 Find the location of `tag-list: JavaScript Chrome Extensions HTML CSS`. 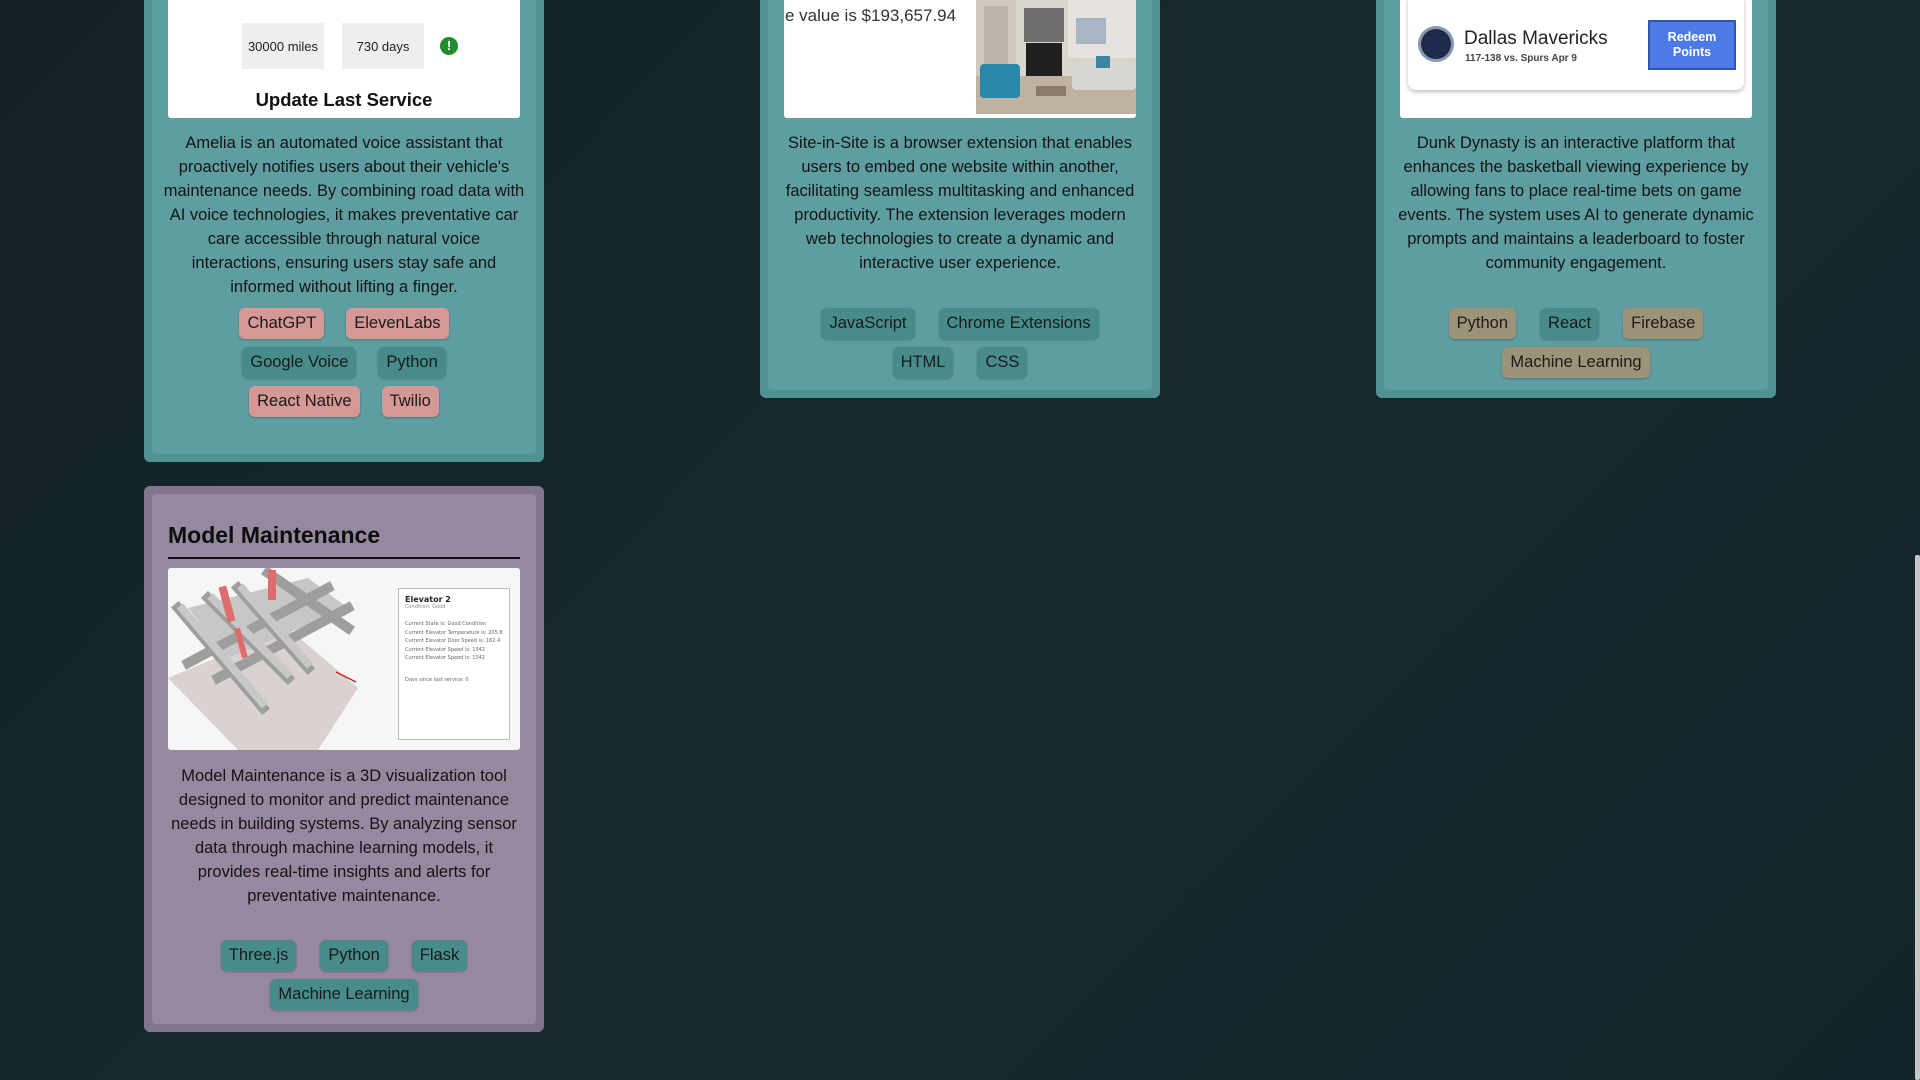

tag-list: JavaScript Chrome Extensions HTML CSS is located at coordinates (960, 343).